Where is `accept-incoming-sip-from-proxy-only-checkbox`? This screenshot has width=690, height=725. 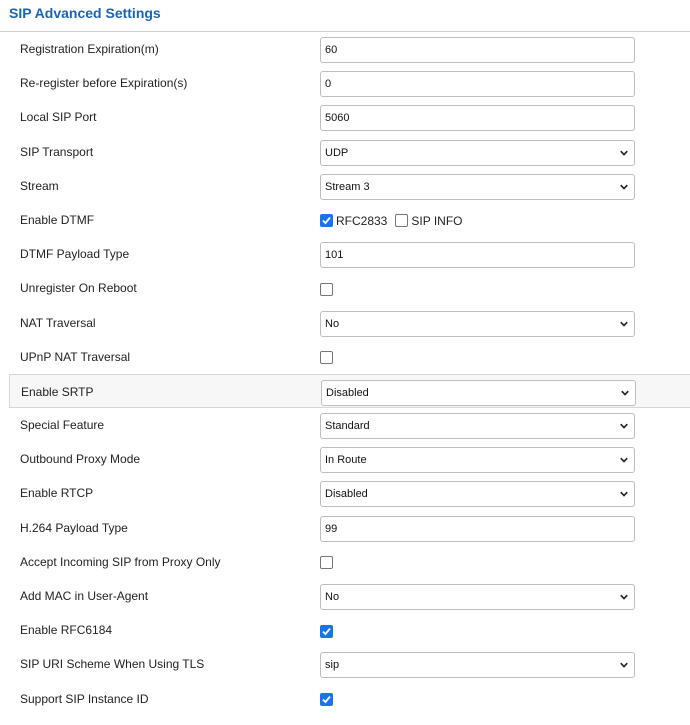
accept-incoming-sip-from-proxy-only-checkbox is located at coordinates (326, 563).